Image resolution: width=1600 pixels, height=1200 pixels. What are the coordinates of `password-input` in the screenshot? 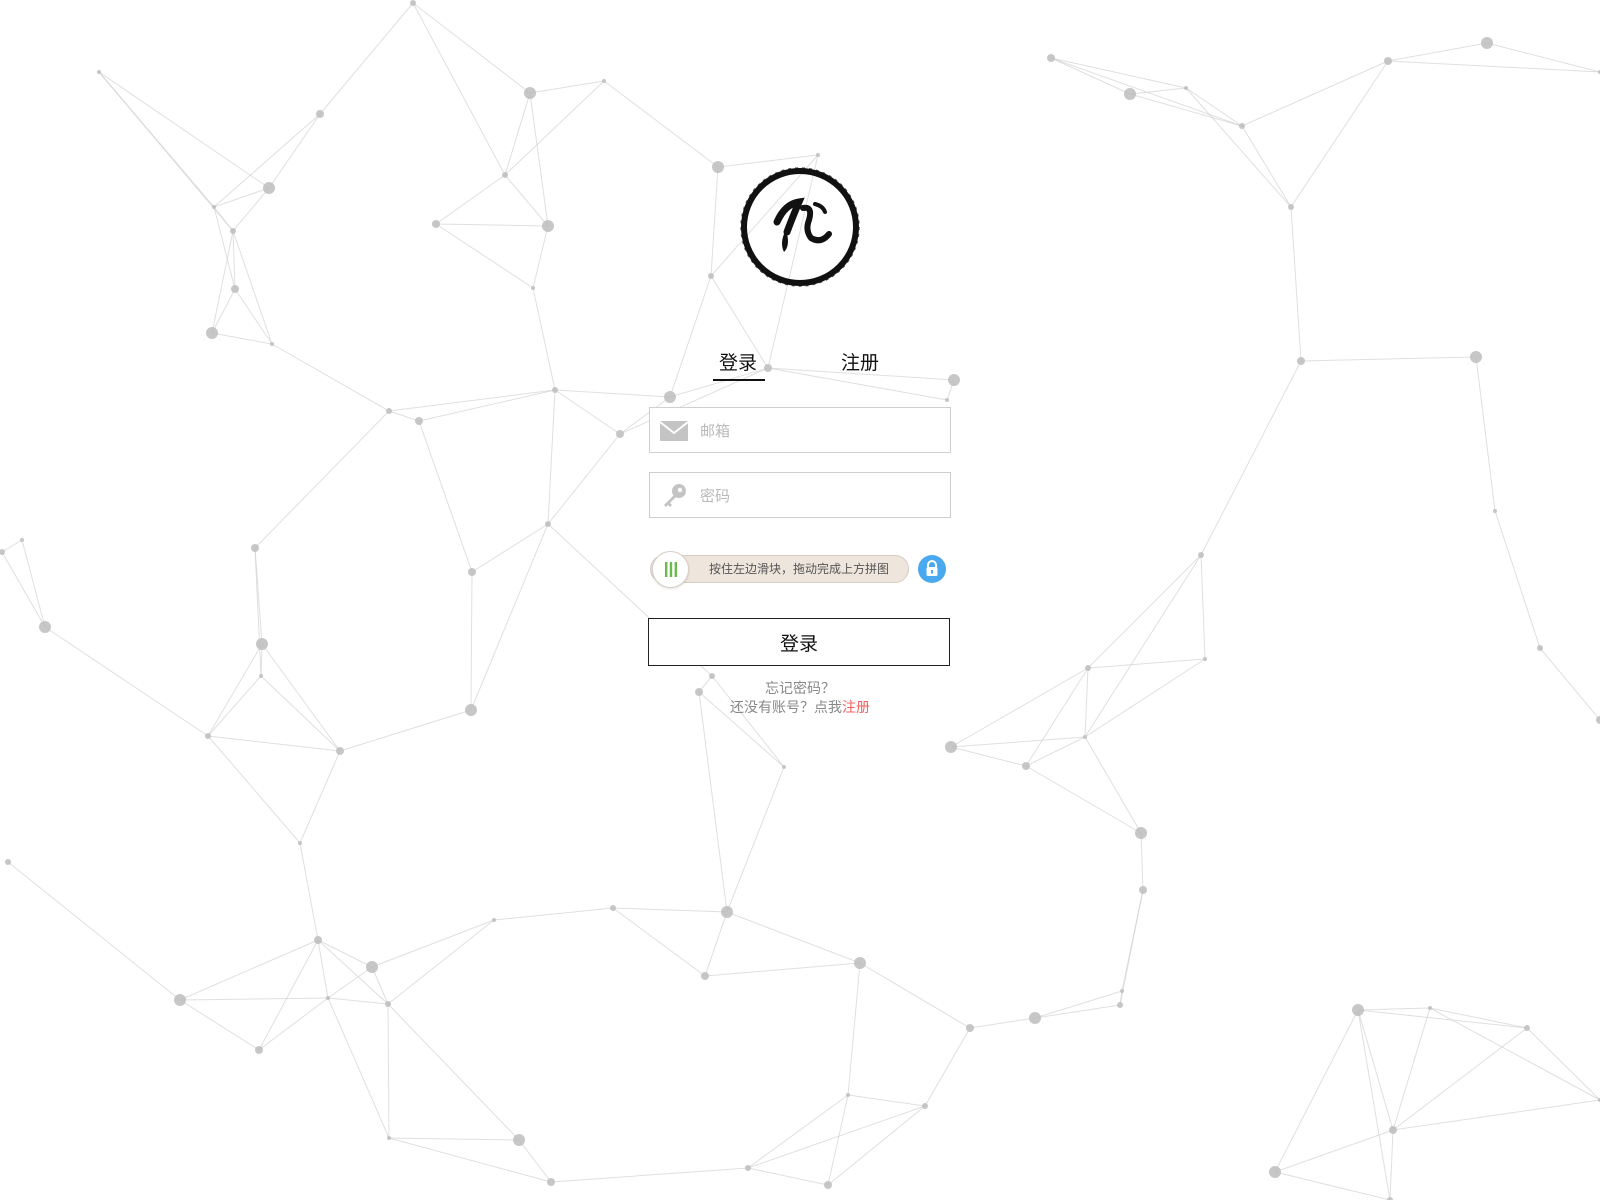 It's located at (822, 496).